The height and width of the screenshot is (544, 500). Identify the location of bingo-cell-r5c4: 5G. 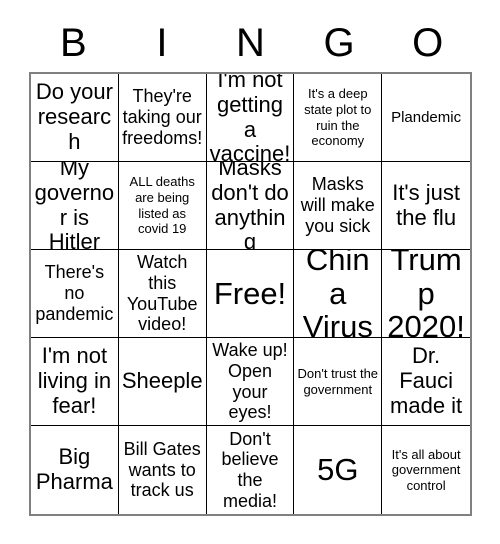
(338, 470).